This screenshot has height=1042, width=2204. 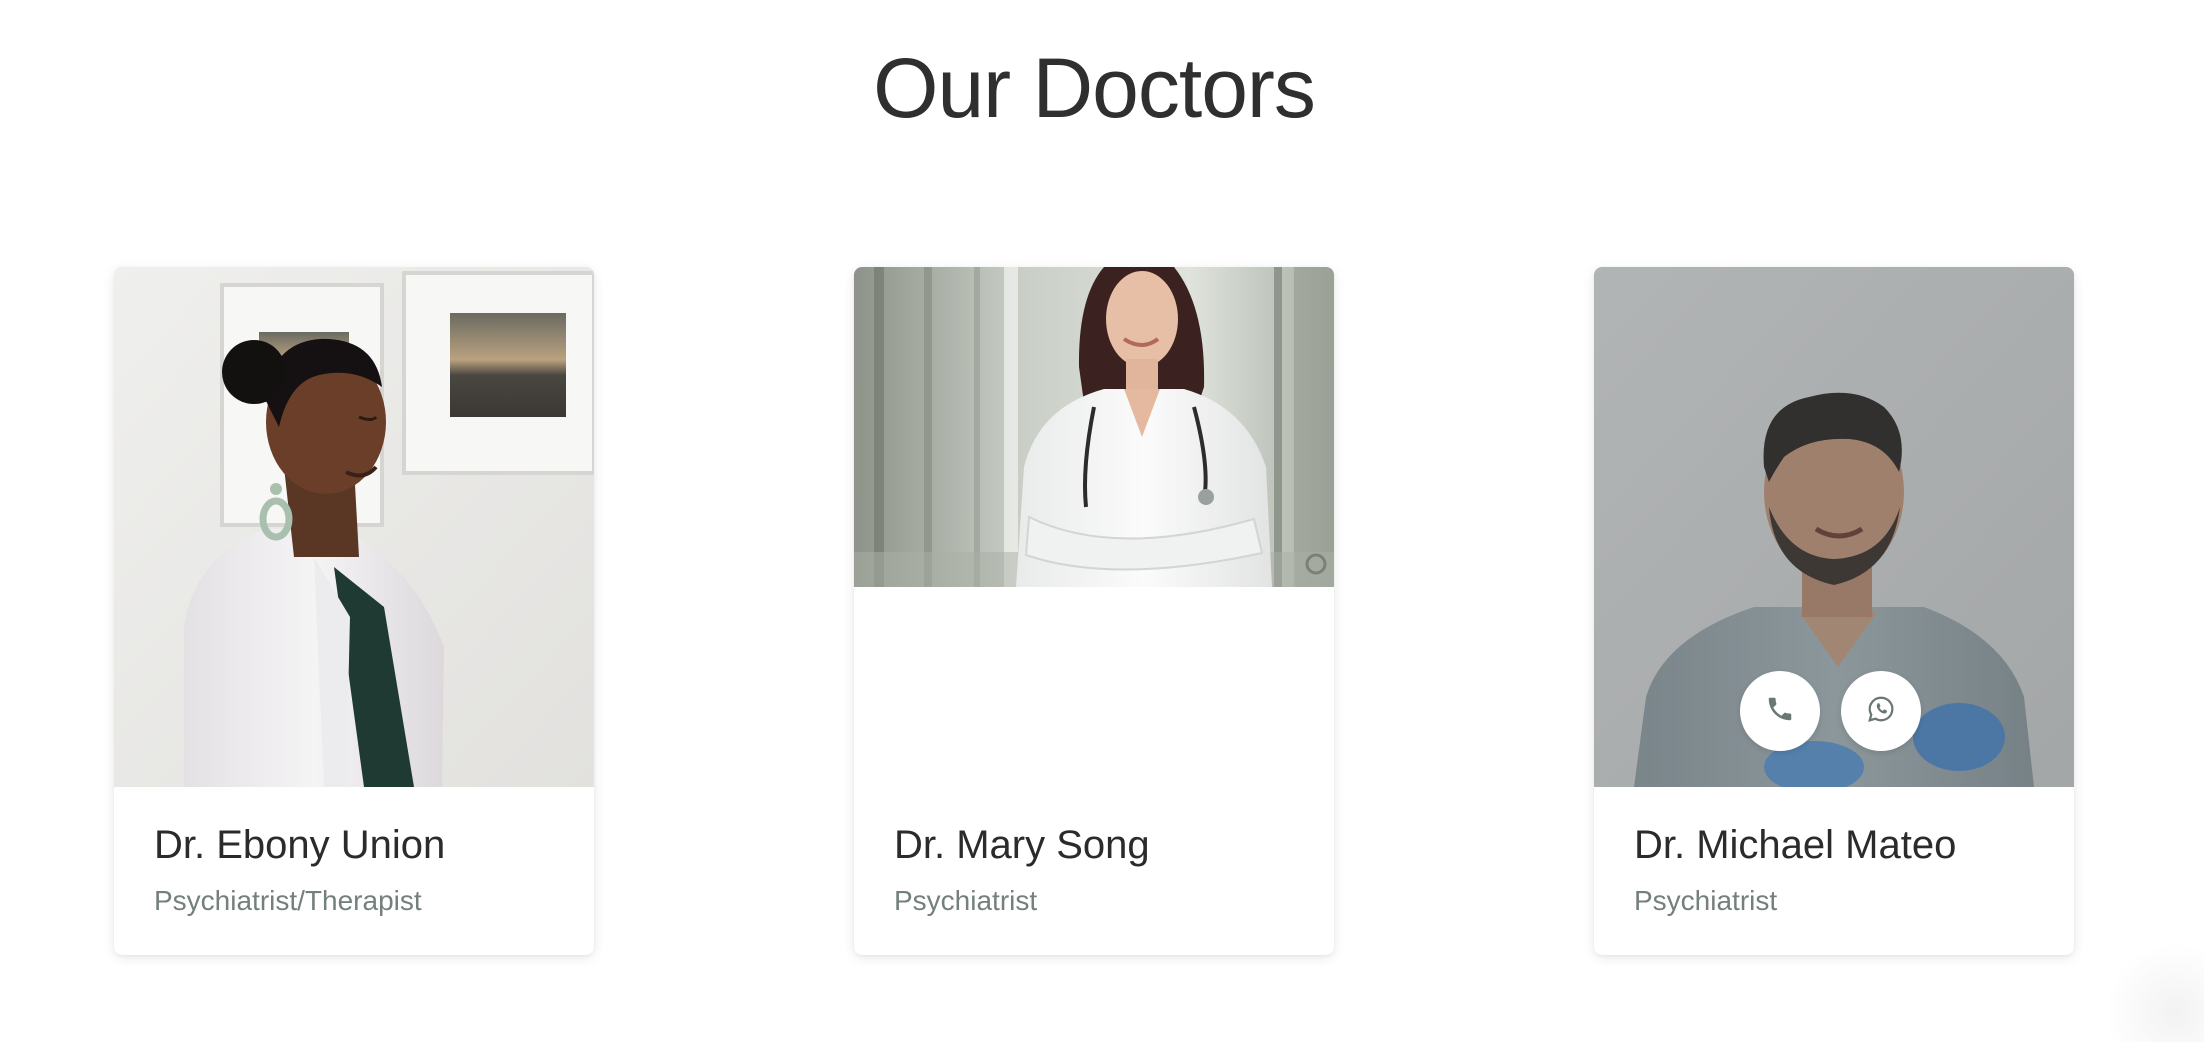 I want to click on doctor-name: Dr. Ebony Union, so click(x=300, y=845).